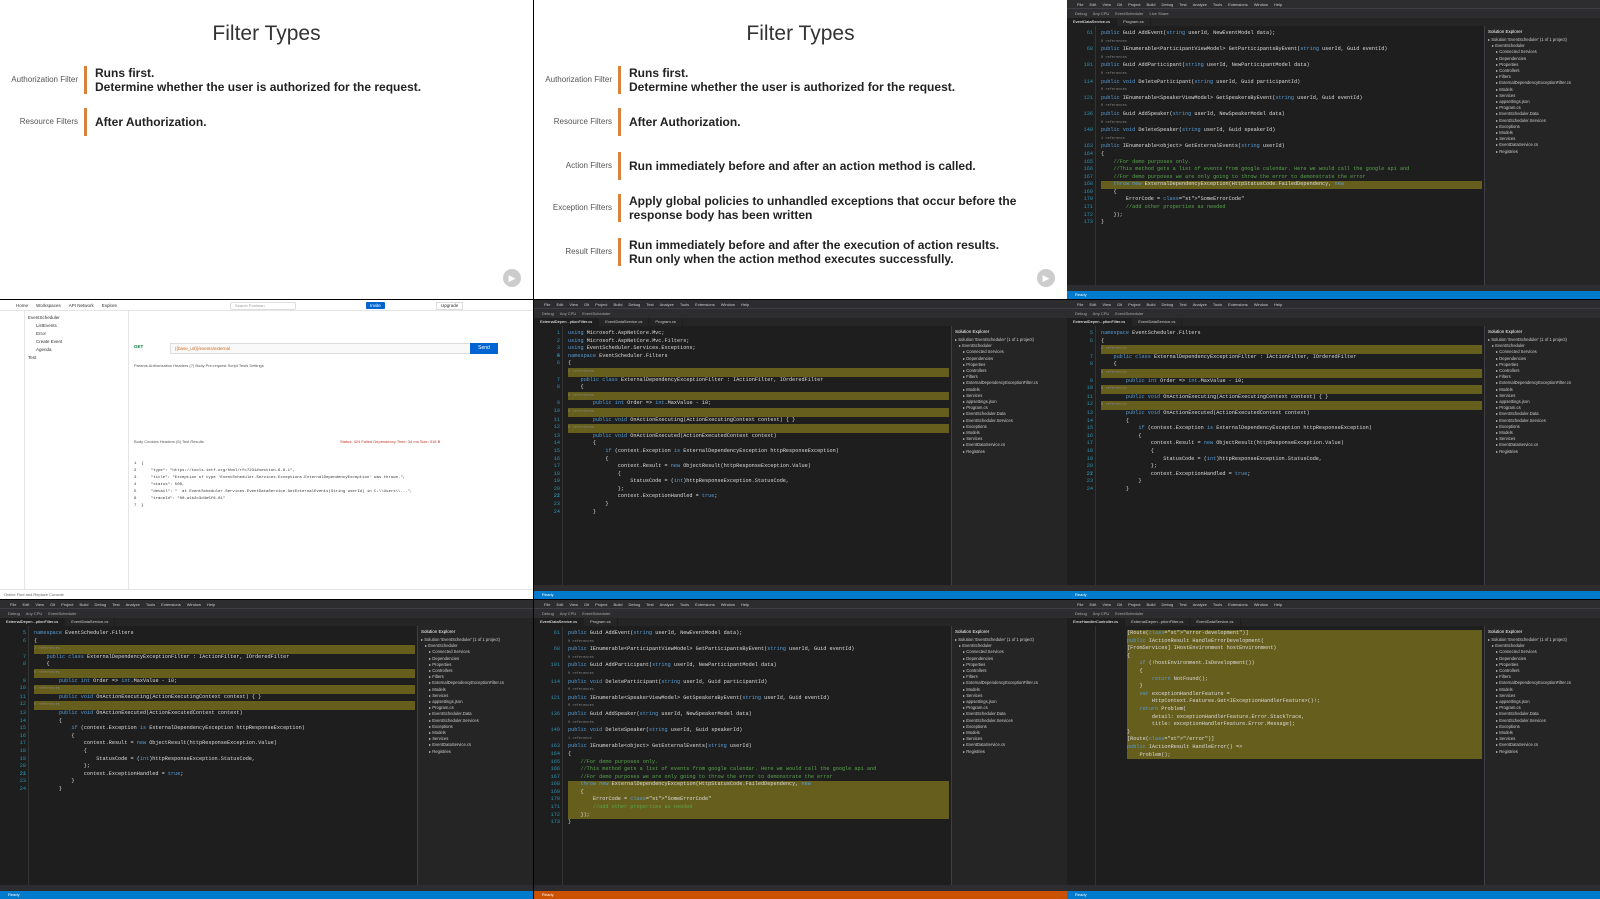  What do you see at coordinates (750, 792) in the screenshot?
I see `code-line: 169 {` at bounding box center [750, 792].